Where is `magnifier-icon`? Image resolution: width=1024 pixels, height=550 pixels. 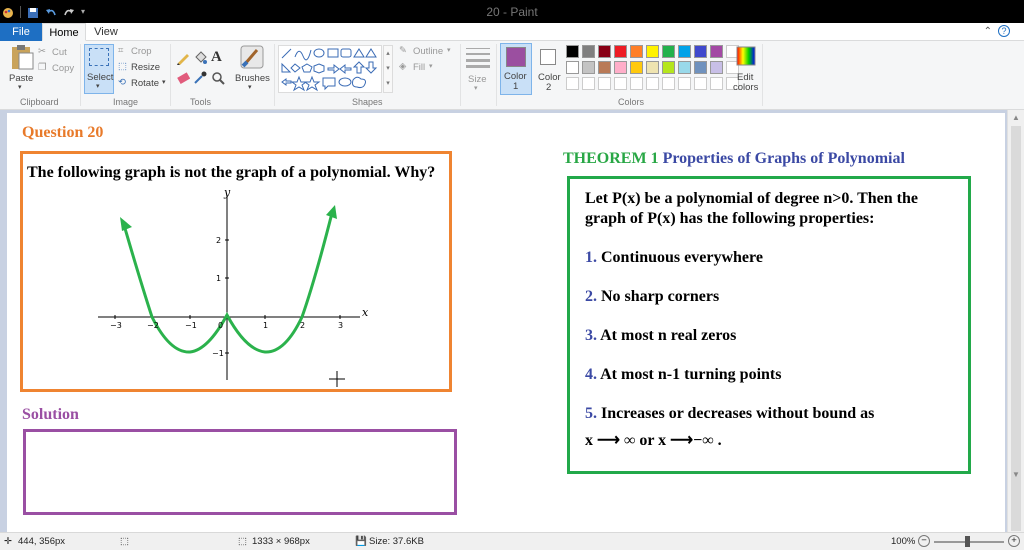
magnifier-icon is located at coordinates (218, 78).